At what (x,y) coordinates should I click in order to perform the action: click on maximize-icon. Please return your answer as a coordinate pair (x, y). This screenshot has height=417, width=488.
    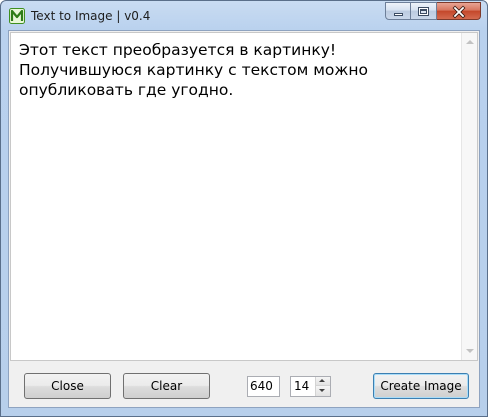
    Looking at the image, I should click on (423, 11).